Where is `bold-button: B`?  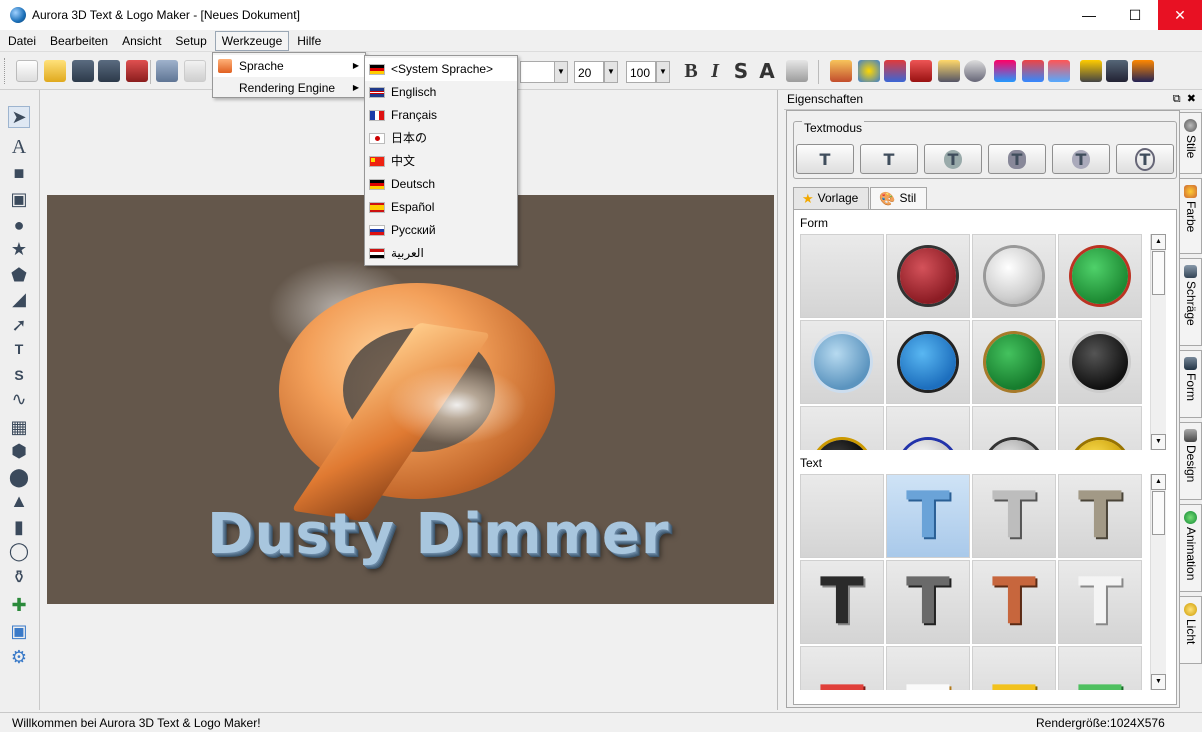
bold-button: B is located at coordinates (691, 71).